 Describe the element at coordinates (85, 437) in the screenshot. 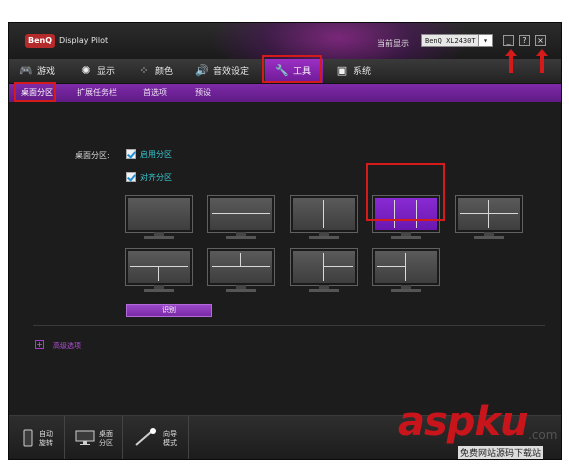

I see `desktop-partition-icon` at that location.